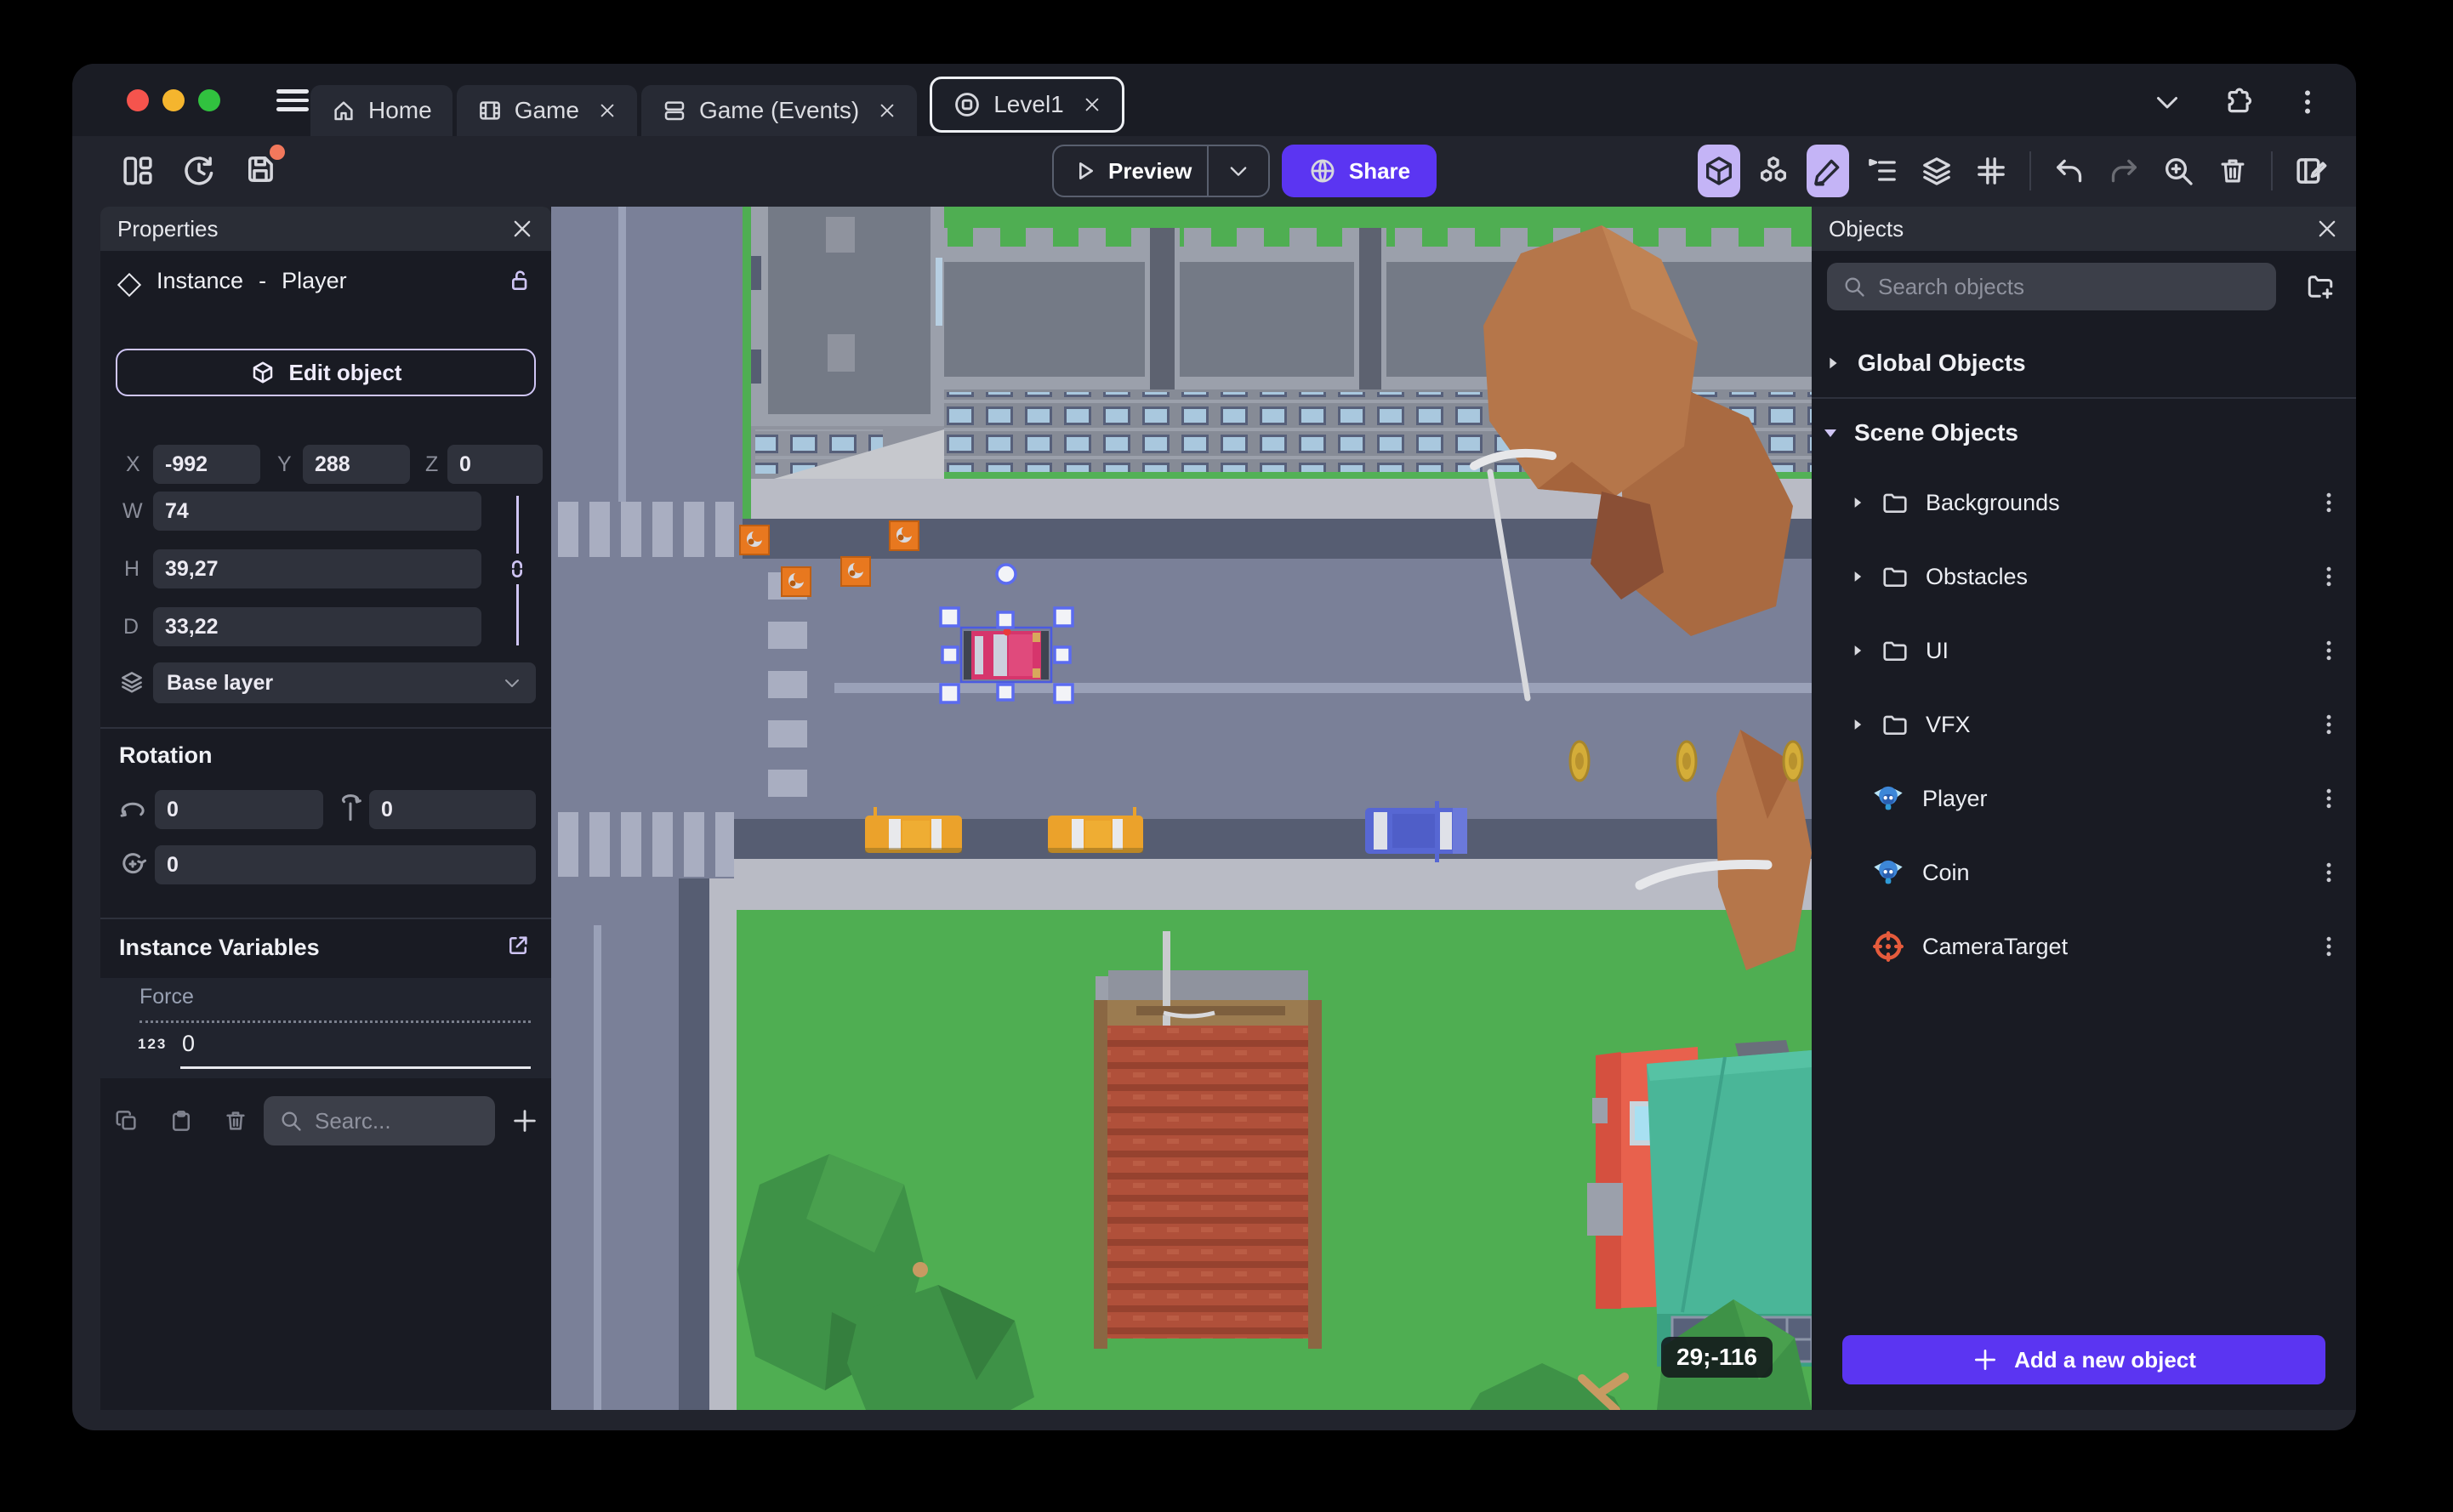 This screenshot has width=2453, height=1512. What do you see at coordinates (2167, 102) in the screenshot?
I see `collapse-tabs-icon` at bounding box center [2167, 102].